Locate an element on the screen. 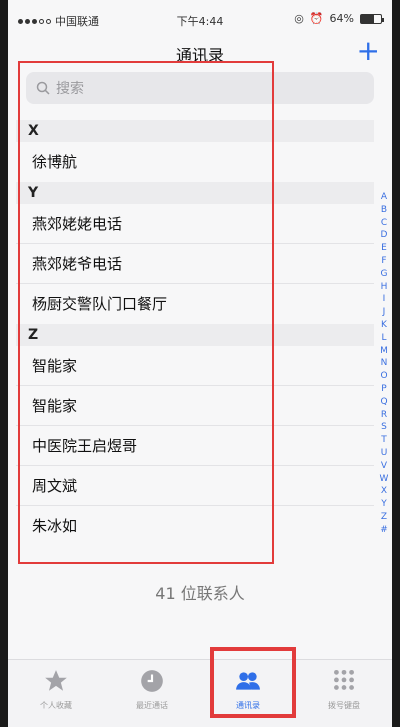 This screenshot has height=727, width=400. add-contact-button: + is located at coordinates (368, 51).